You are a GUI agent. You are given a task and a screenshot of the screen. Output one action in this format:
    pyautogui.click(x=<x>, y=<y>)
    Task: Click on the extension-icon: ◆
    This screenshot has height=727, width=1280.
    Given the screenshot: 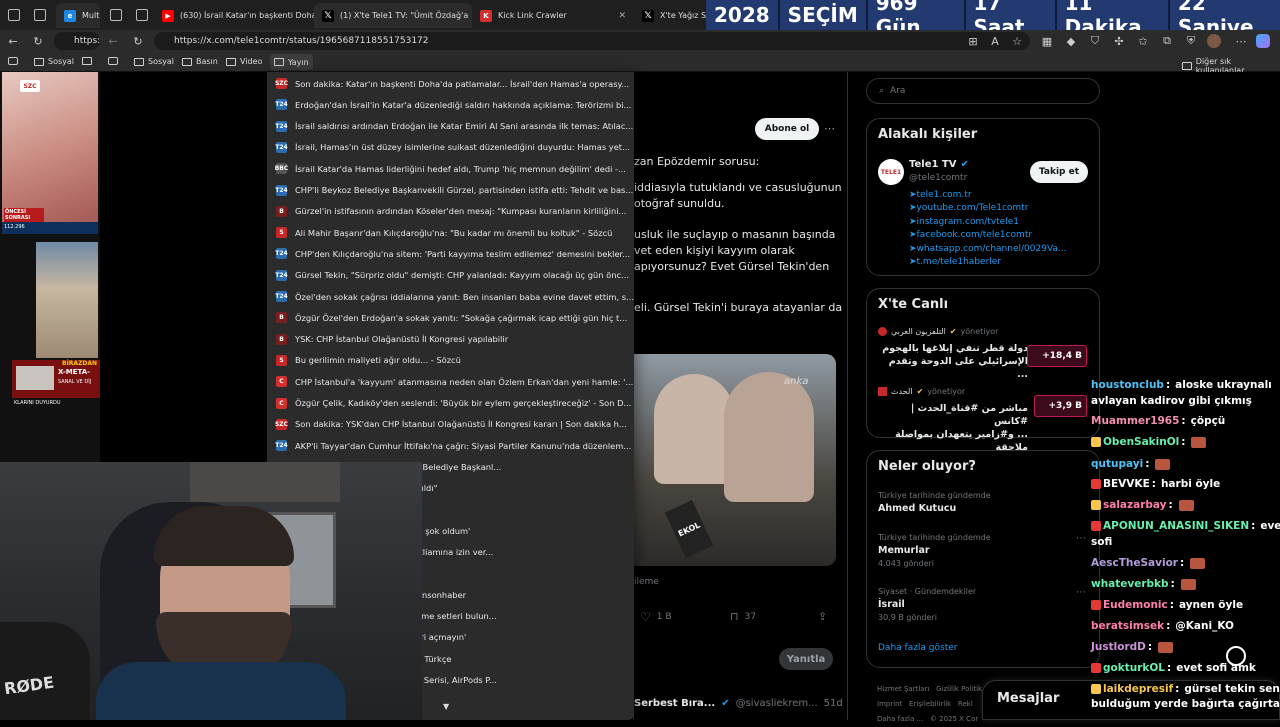 What is the action you would take?
    pyautogui.click(x=1071, y=41)
    